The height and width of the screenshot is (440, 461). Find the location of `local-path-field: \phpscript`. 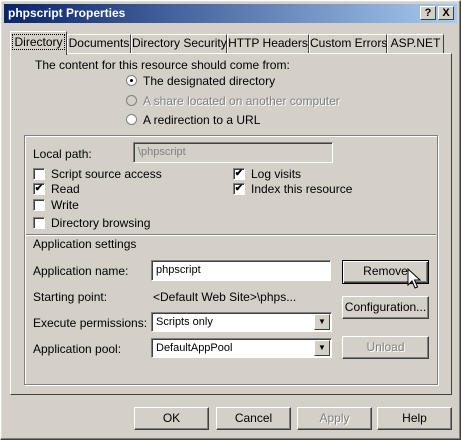

local-path-field: \phpscript is located at coordinates (233, 152).